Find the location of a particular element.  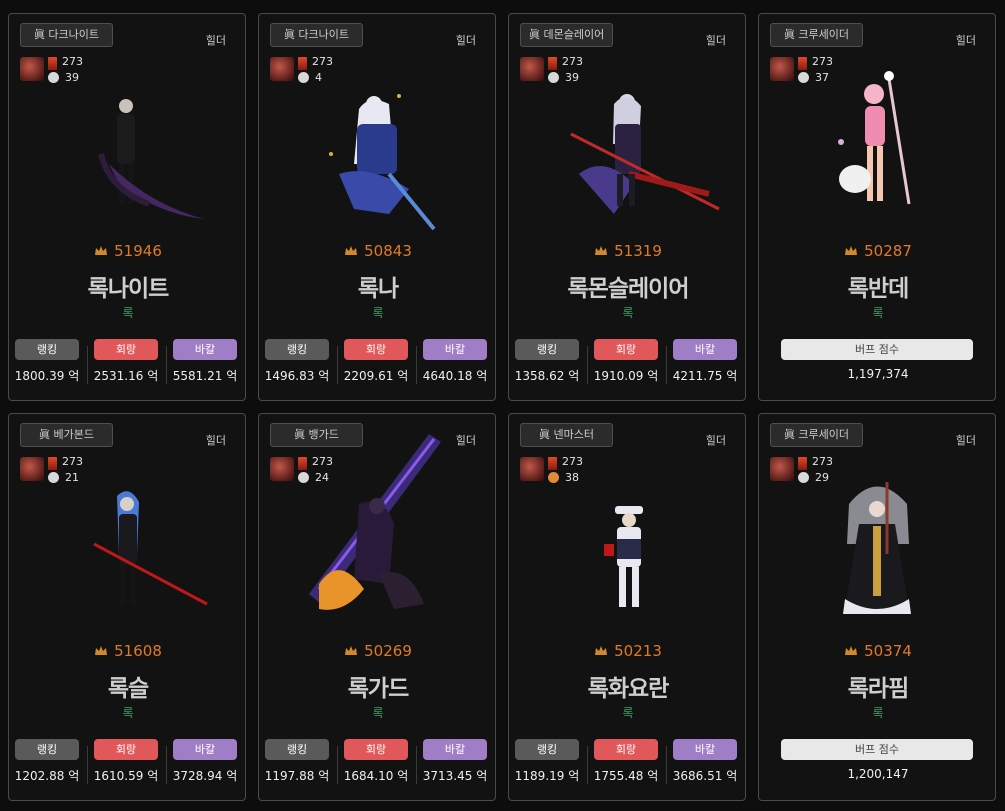

hoeryang-value: 2531.16 억 is located at coordinates (126, 376).